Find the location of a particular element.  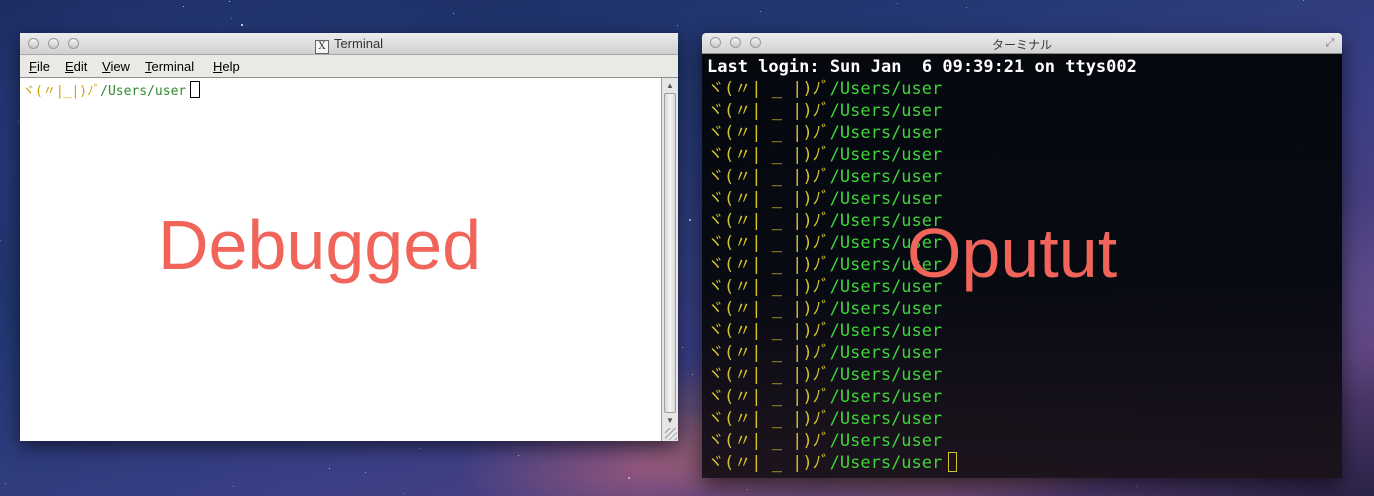

scroll-thumb is located at coordinates (670, 253).